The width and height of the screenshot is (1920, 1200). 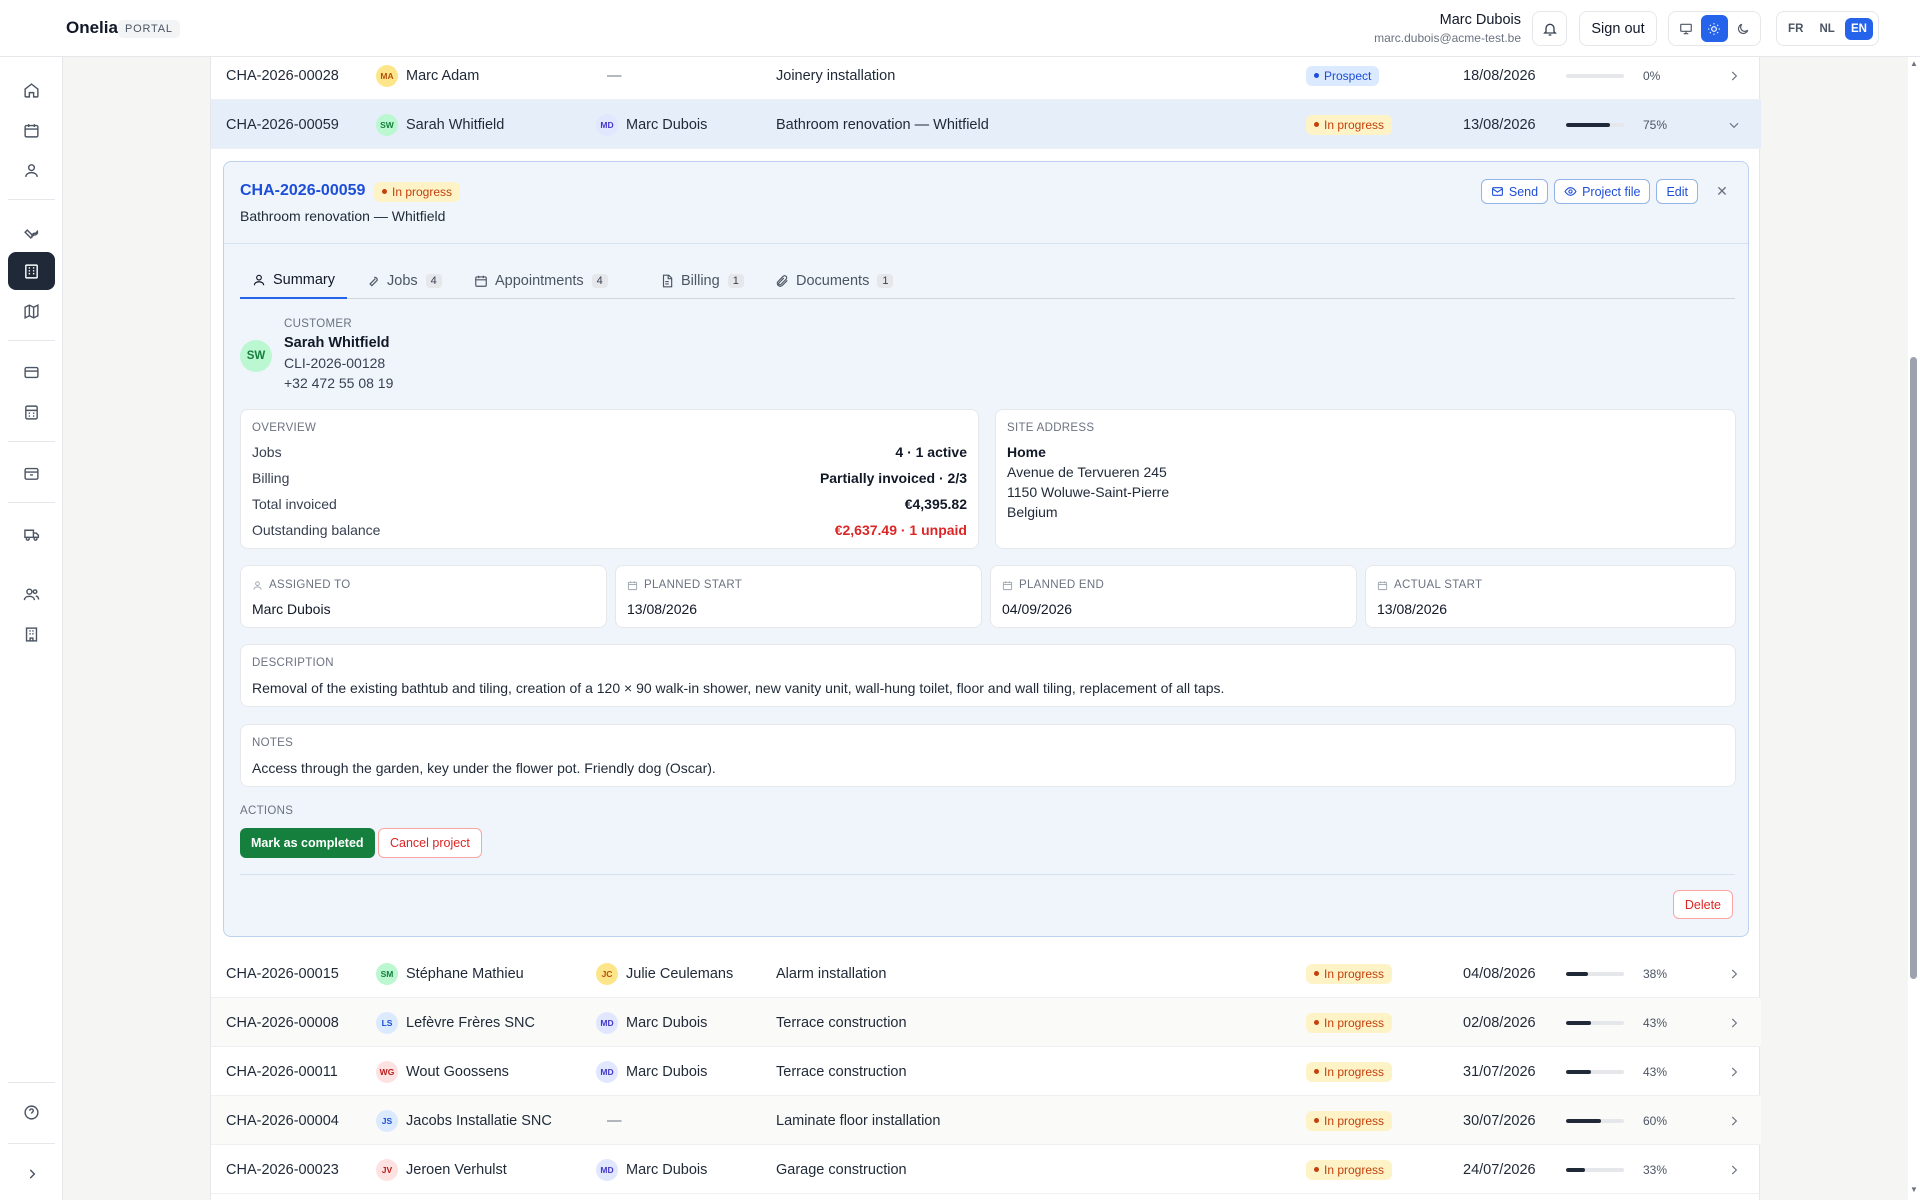 What do you see at coordinates (831, 973) in the screenshot?
I see `project-title: Alarm installation` at bounding box center [831, 973].